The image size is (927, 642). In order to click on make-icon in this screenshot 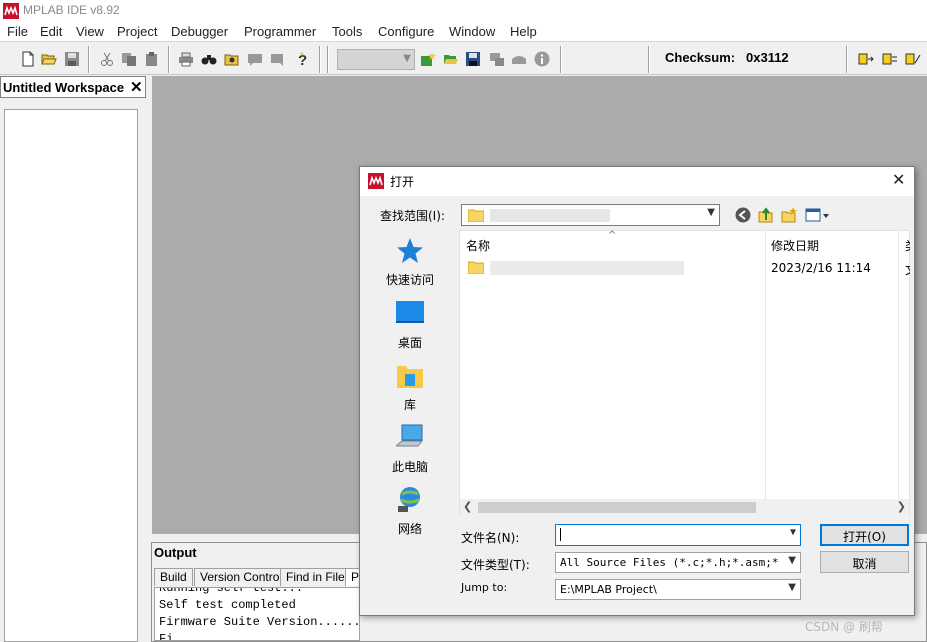, I will do `click(519, 59)`.